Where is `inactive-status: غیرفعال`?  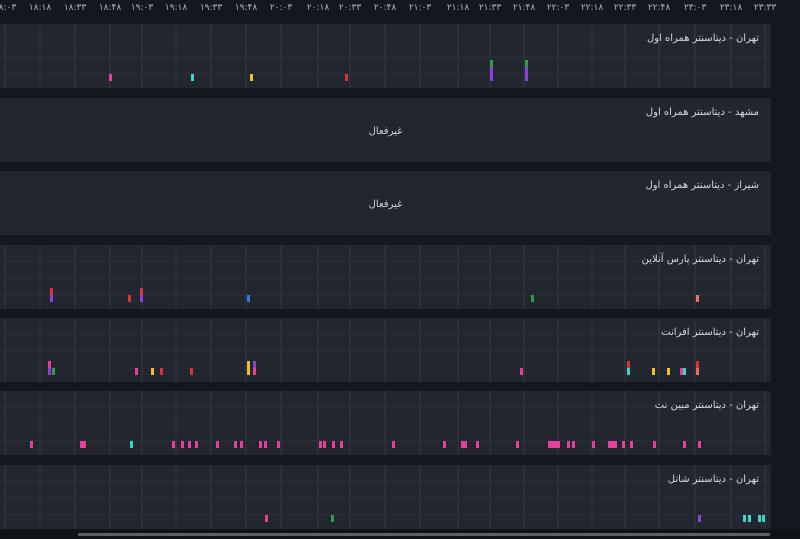 inactive-status: غیرفعال is located at coordinates (385, 204).